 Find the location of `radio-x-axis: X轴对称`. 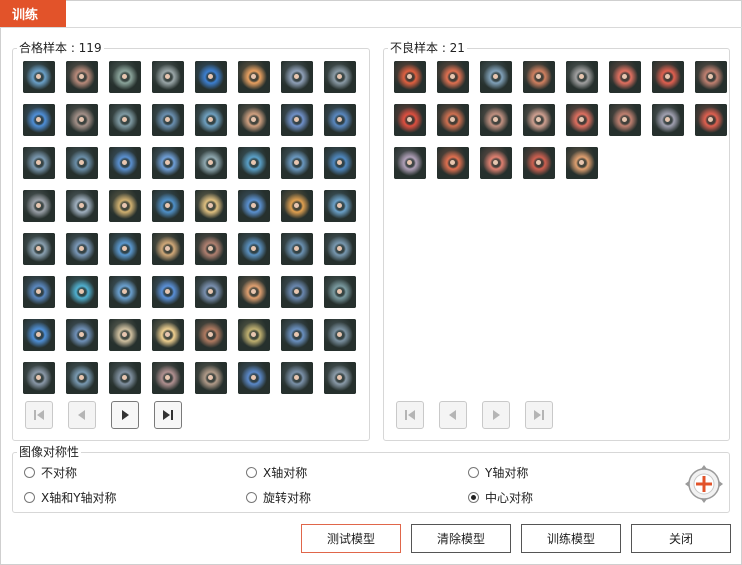

radio-x-axis: X轴对称 is located at coordinates (276, 472).